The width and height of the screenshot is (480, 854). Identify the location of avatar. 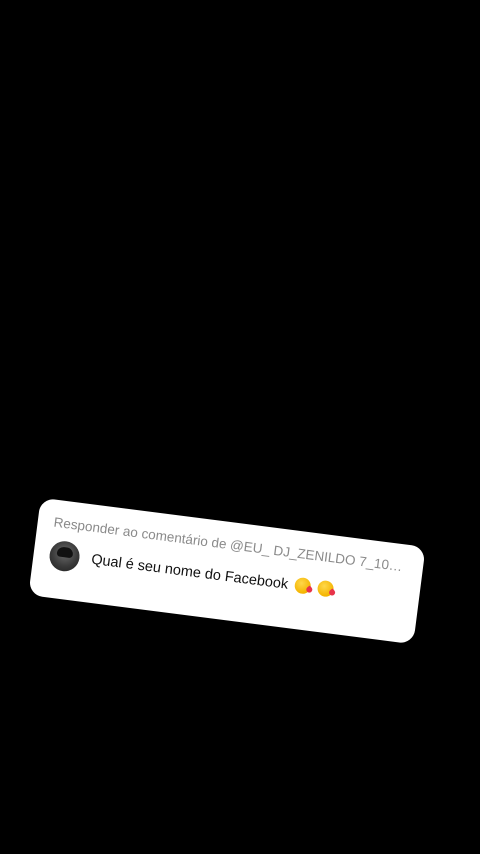
(64, 556).